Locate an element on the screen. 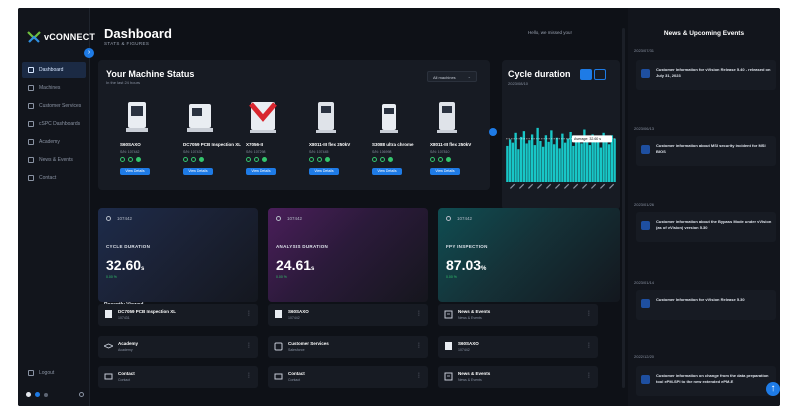 The width and height of the screenshot is (788, 408). recent-item-sub: Academy is located at coordinates (125, 350).